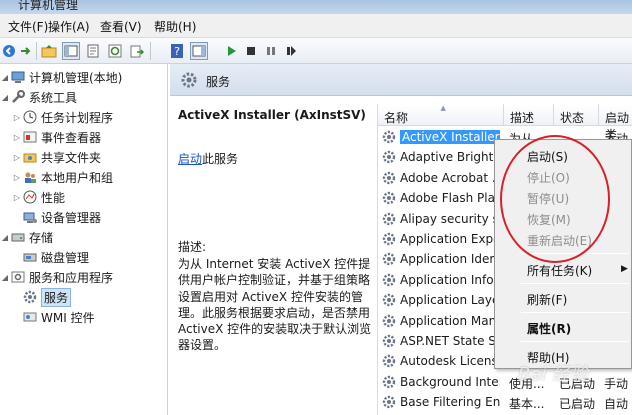 The image size is (632, 415). I want to click on restart-service-icon, so click(291, 51).